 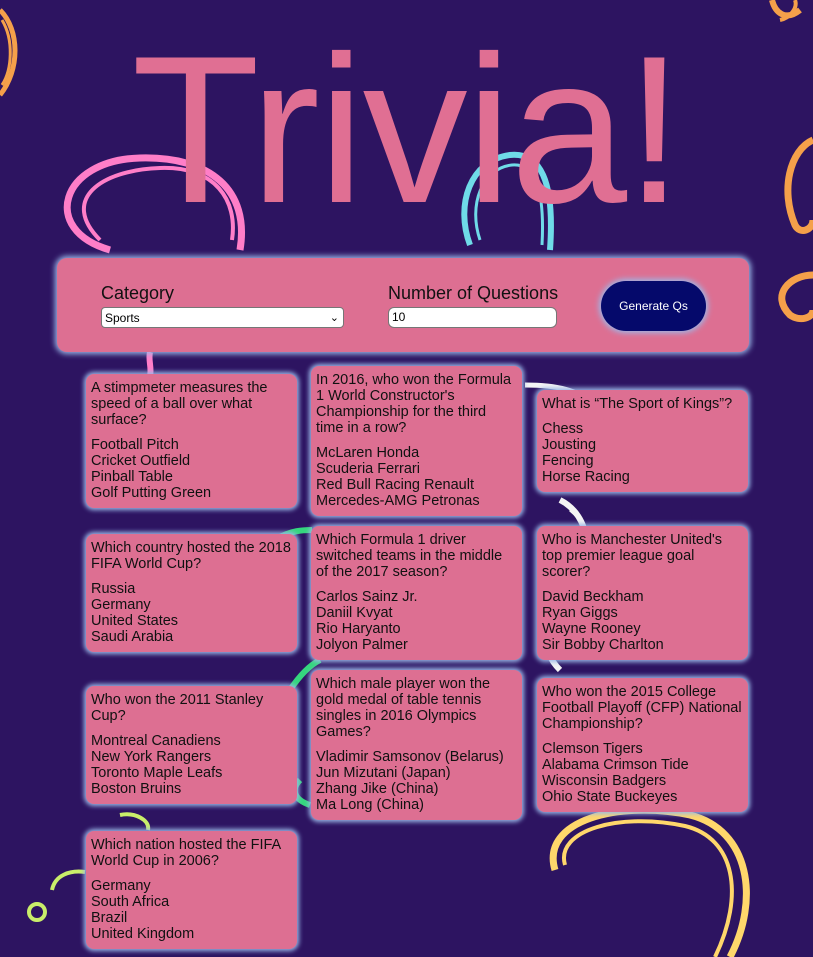 What do you see at coordinates (191, 493) in the screenshot?
I see `answer-option: Golf Putting Green` at bounding box center [191, 493].